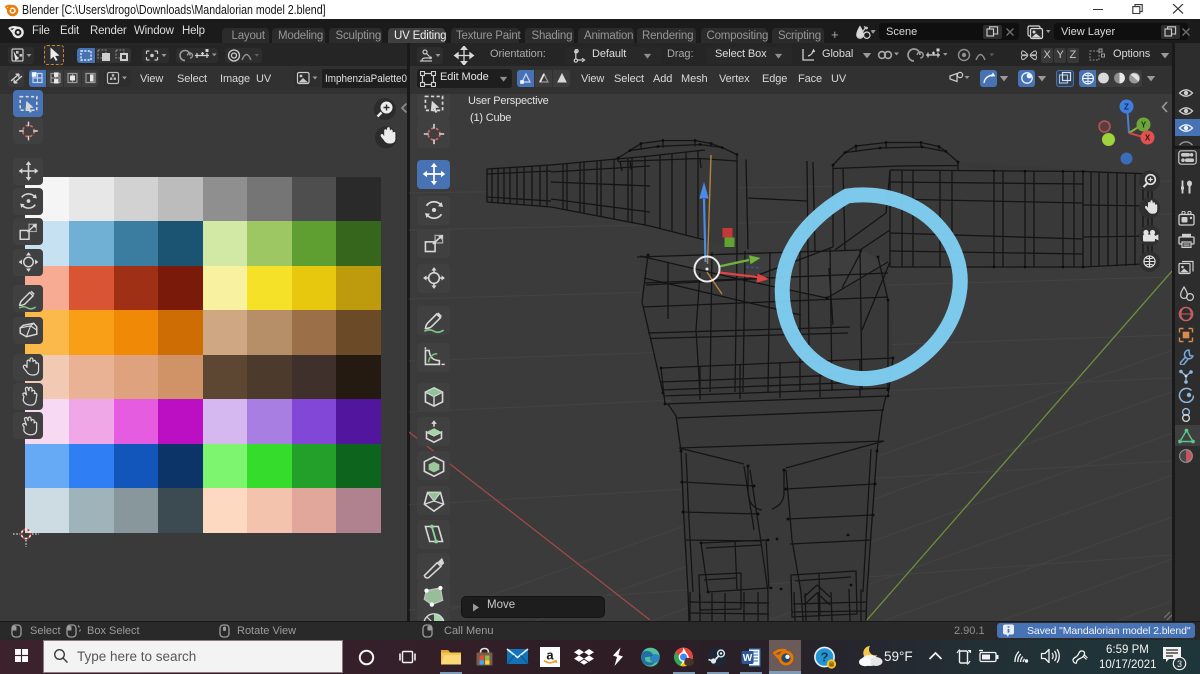  I want to click on svg-text: a, so click(550, 655).